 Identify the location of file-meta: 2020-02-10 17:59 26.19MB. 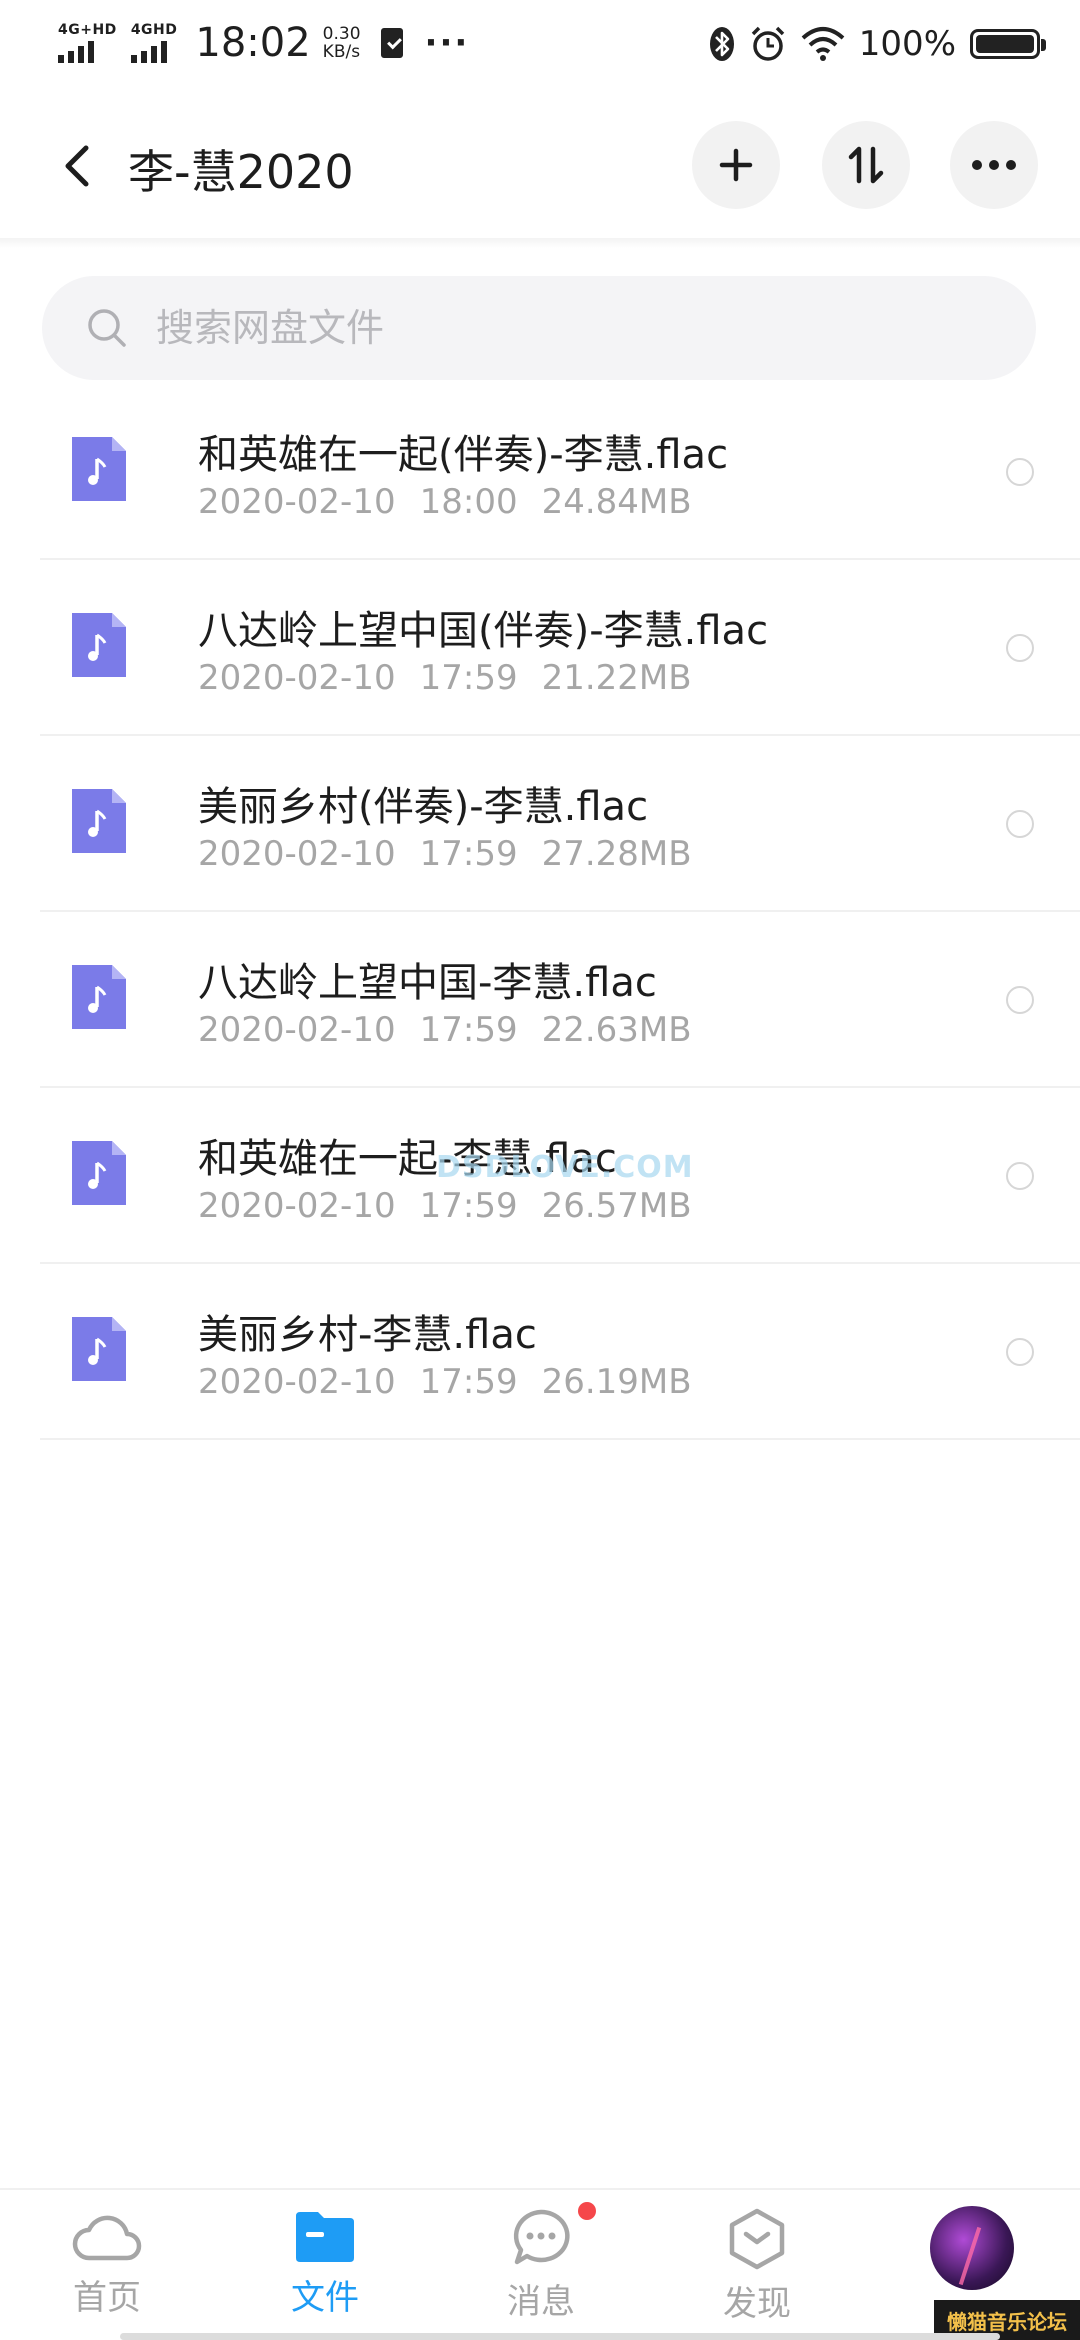
(445, 1382).